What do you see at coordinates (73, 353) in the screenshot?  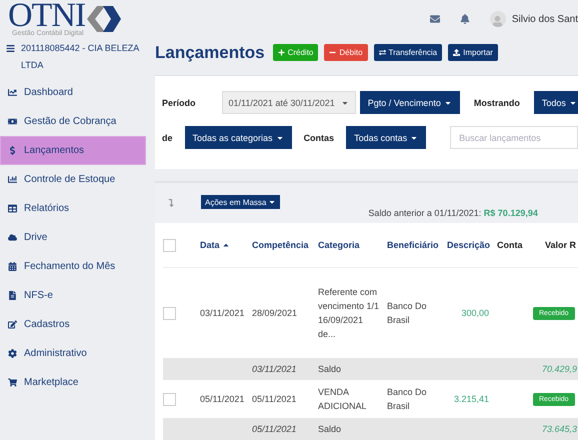 I see `sidebar-item: Administrativo` at bounding box center [73, 353].